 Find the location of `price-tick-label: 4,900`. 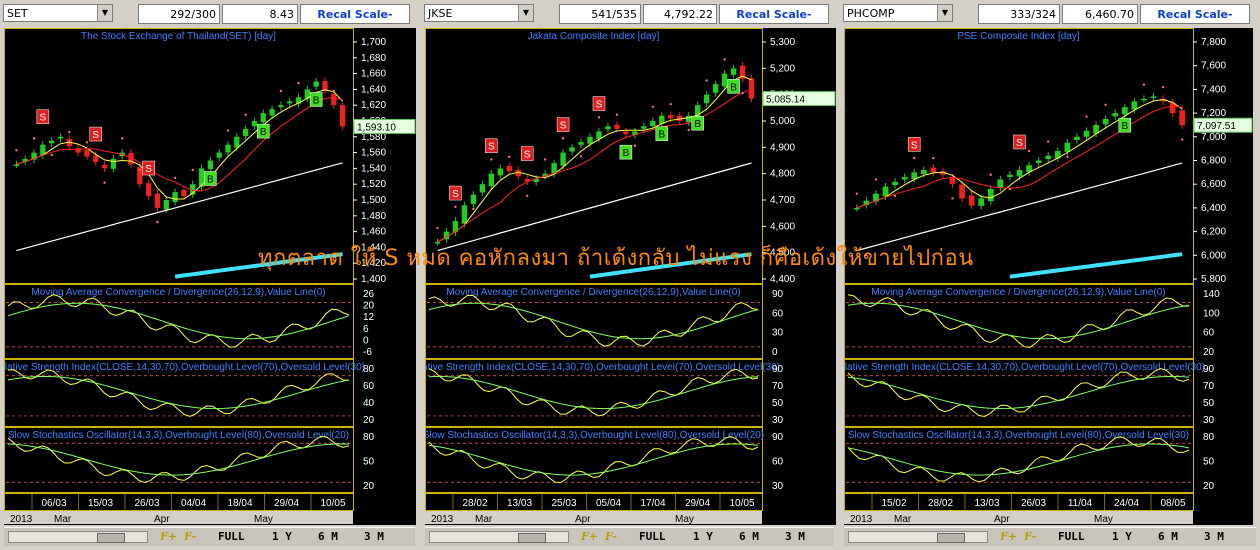

price-tick-label: 4,900 is located at coordinates (782, 147).